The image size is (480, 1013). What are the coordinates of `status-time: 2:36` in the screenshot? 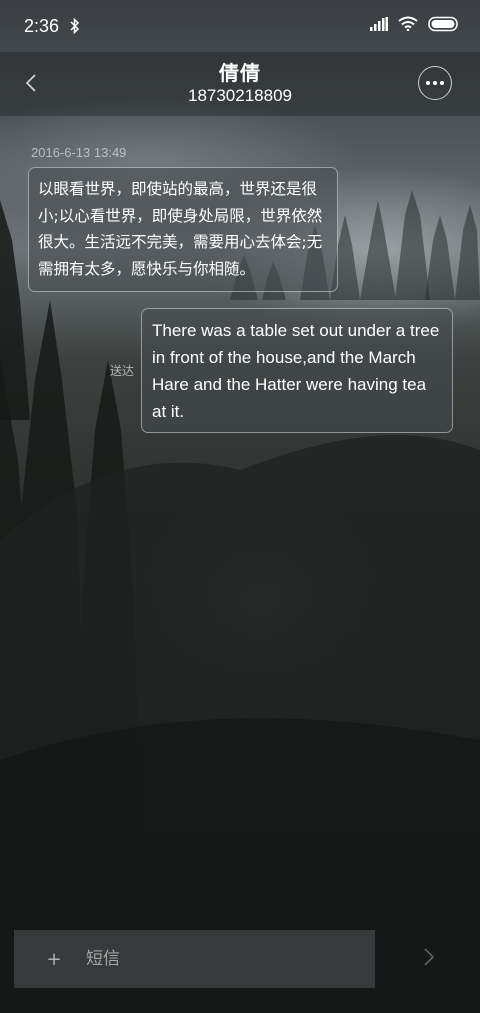 It's located at (42, 25).